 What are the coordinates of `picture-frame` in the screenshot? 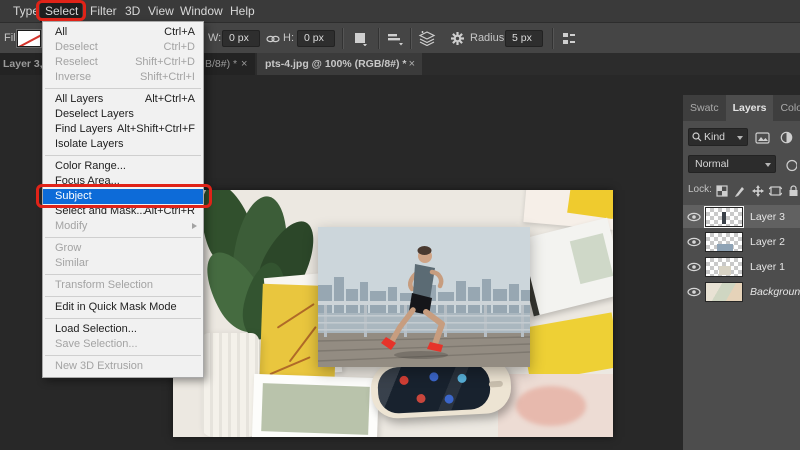 It's located at (315, 405).